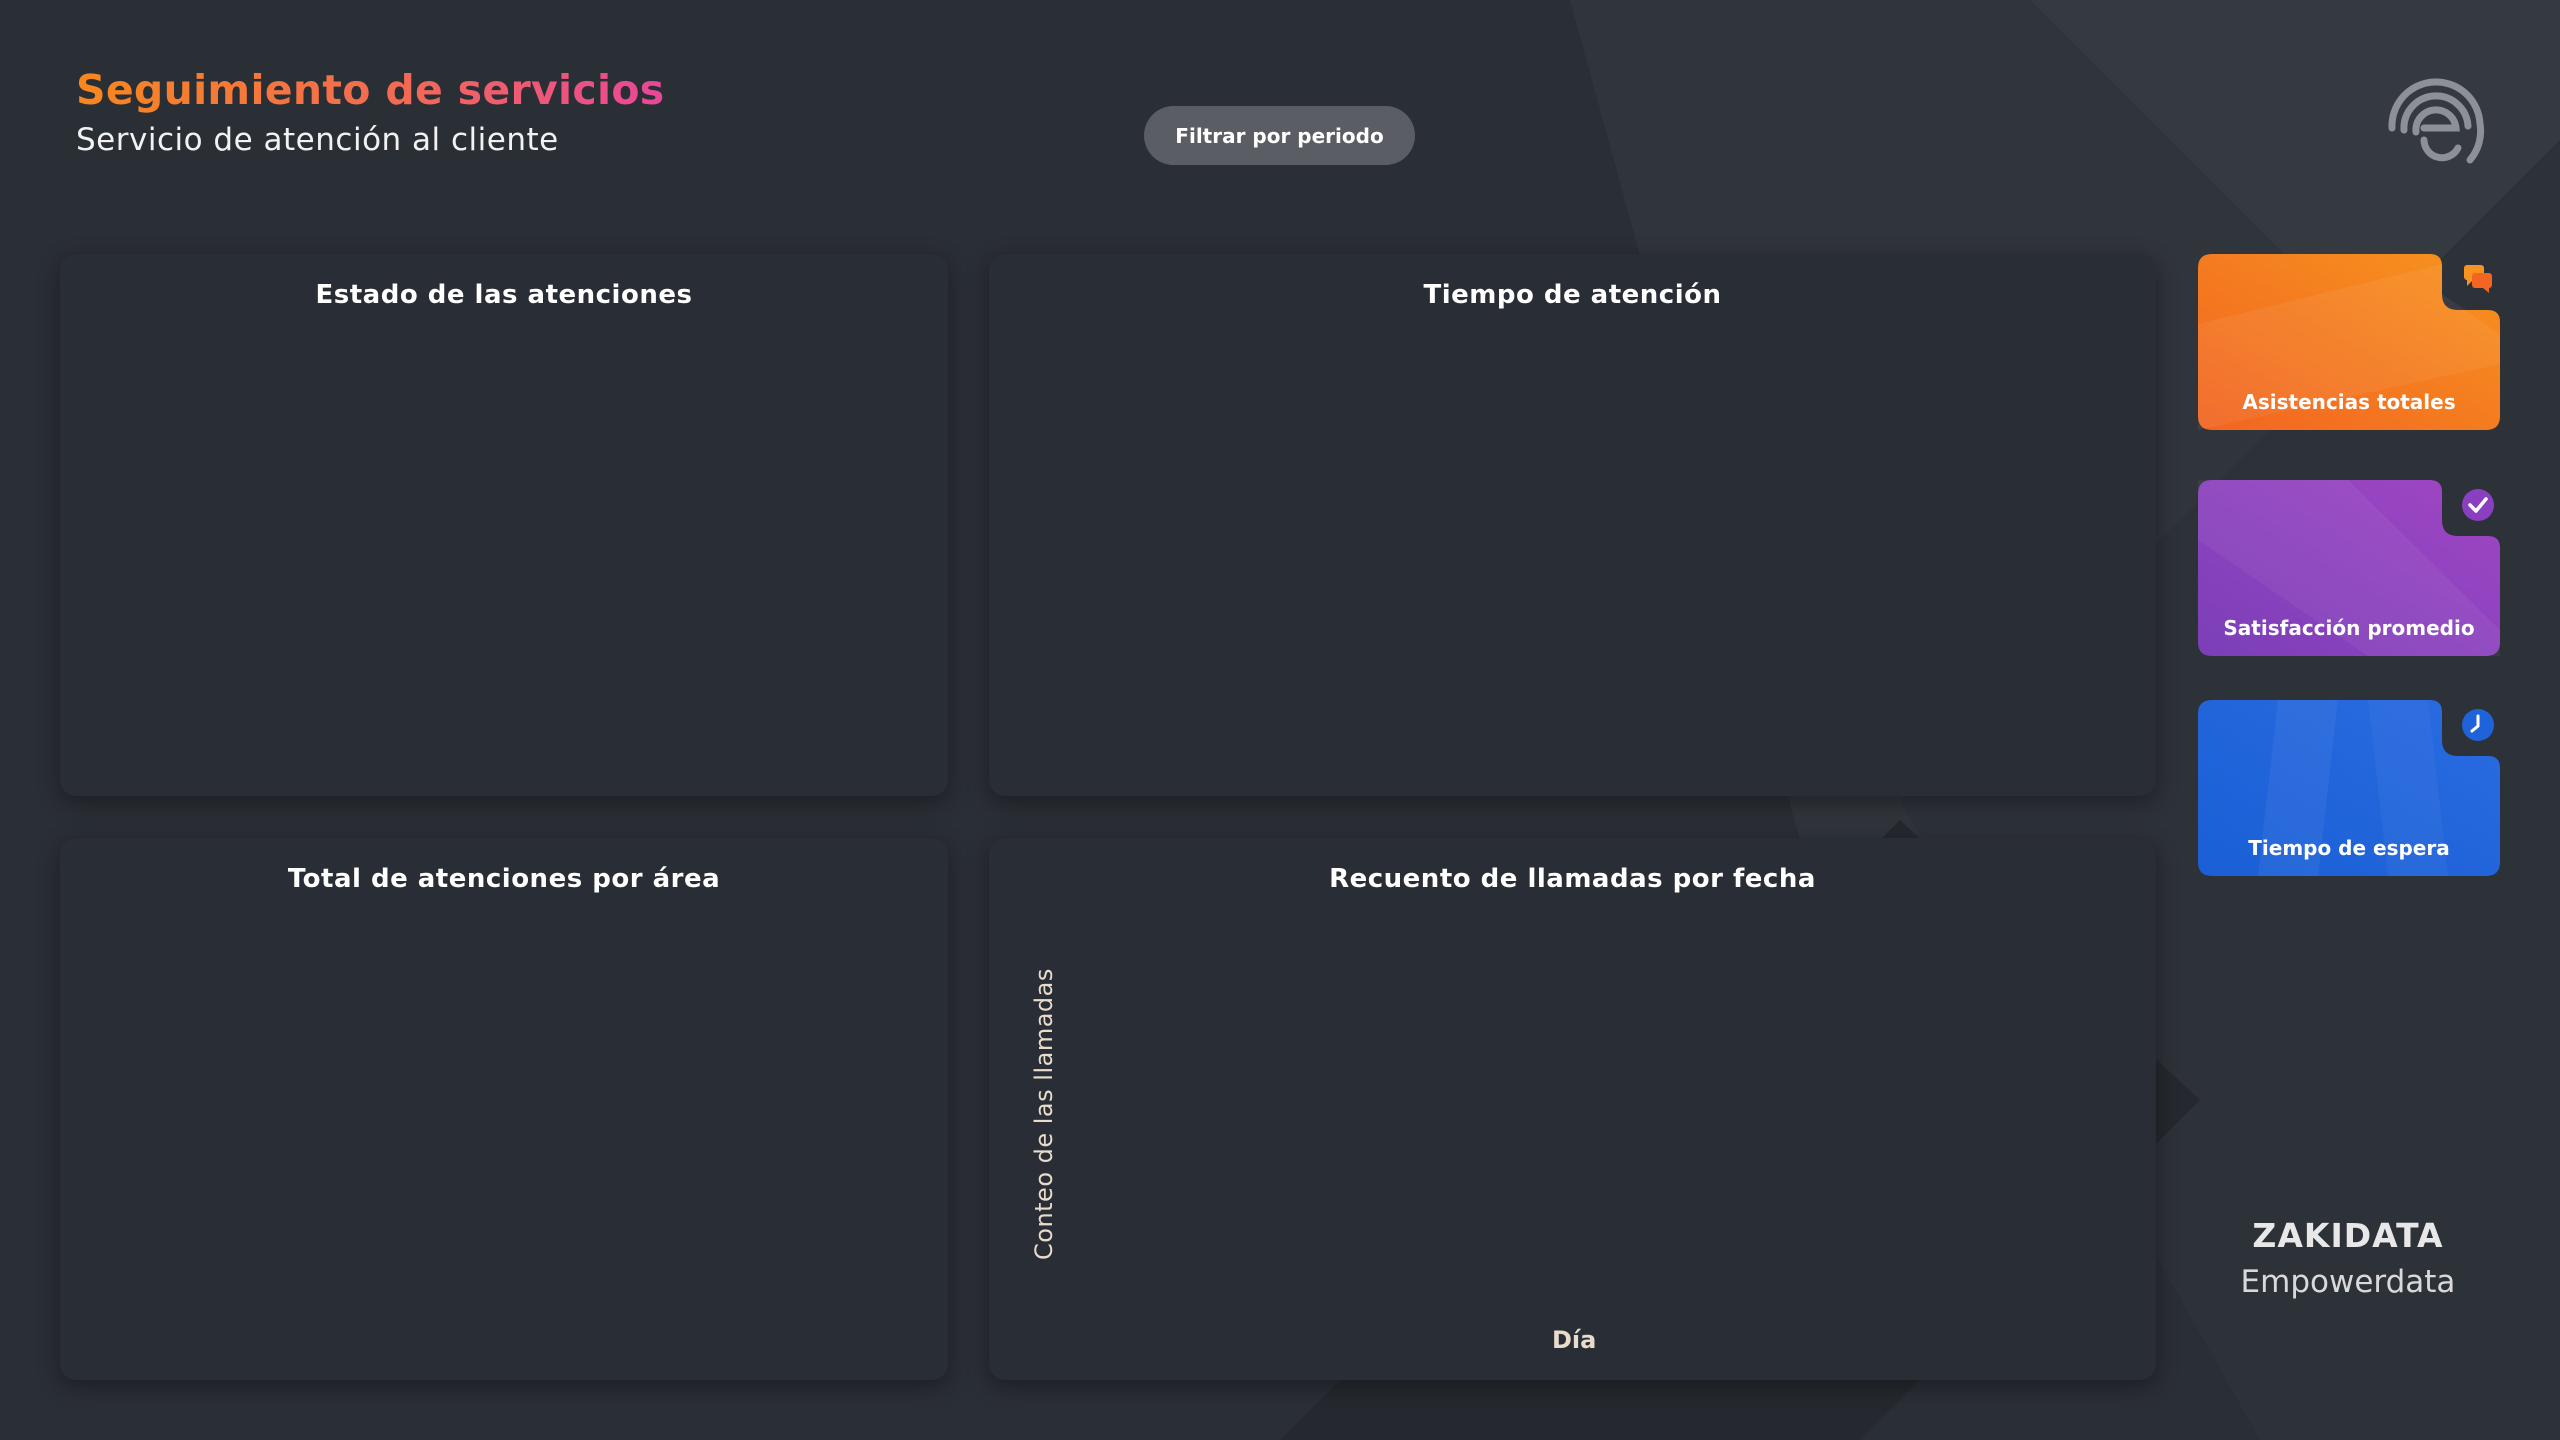 This screenshot has width=2560, height=1440. What do you see at coordinates (504, 879) in the screenshot?
I see `panel-title: Total de atenciones por área` at bounding box center [504, 879].